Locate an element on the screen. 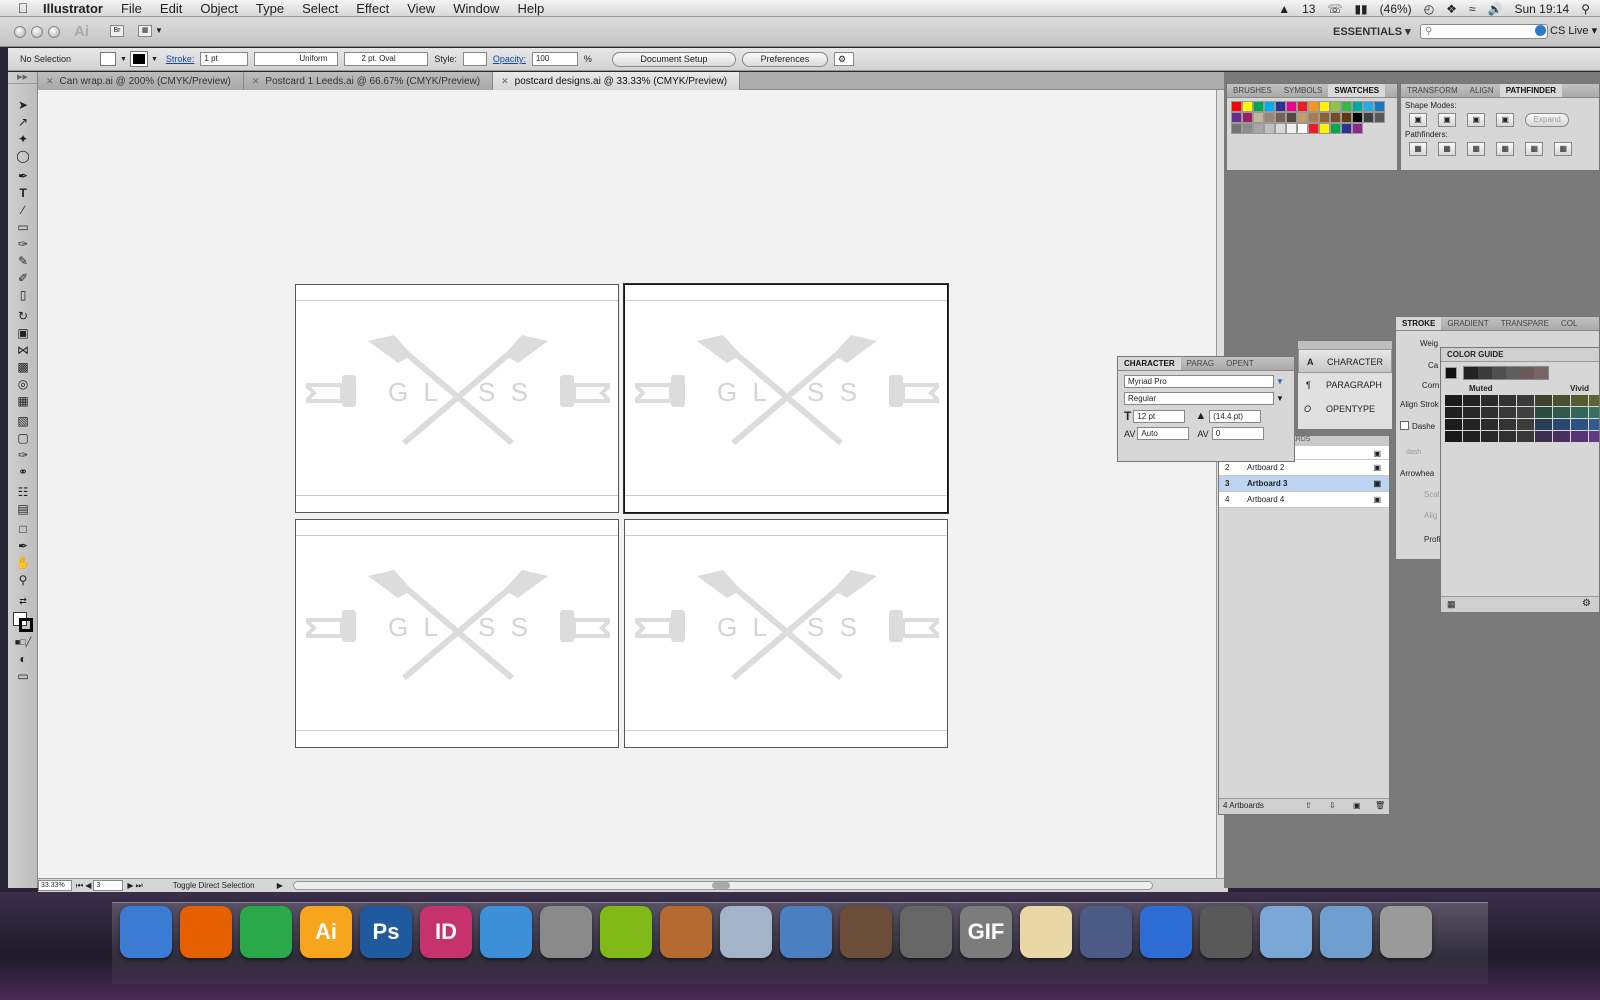  type-tool-icon: T is located at coordinates (23, 193).